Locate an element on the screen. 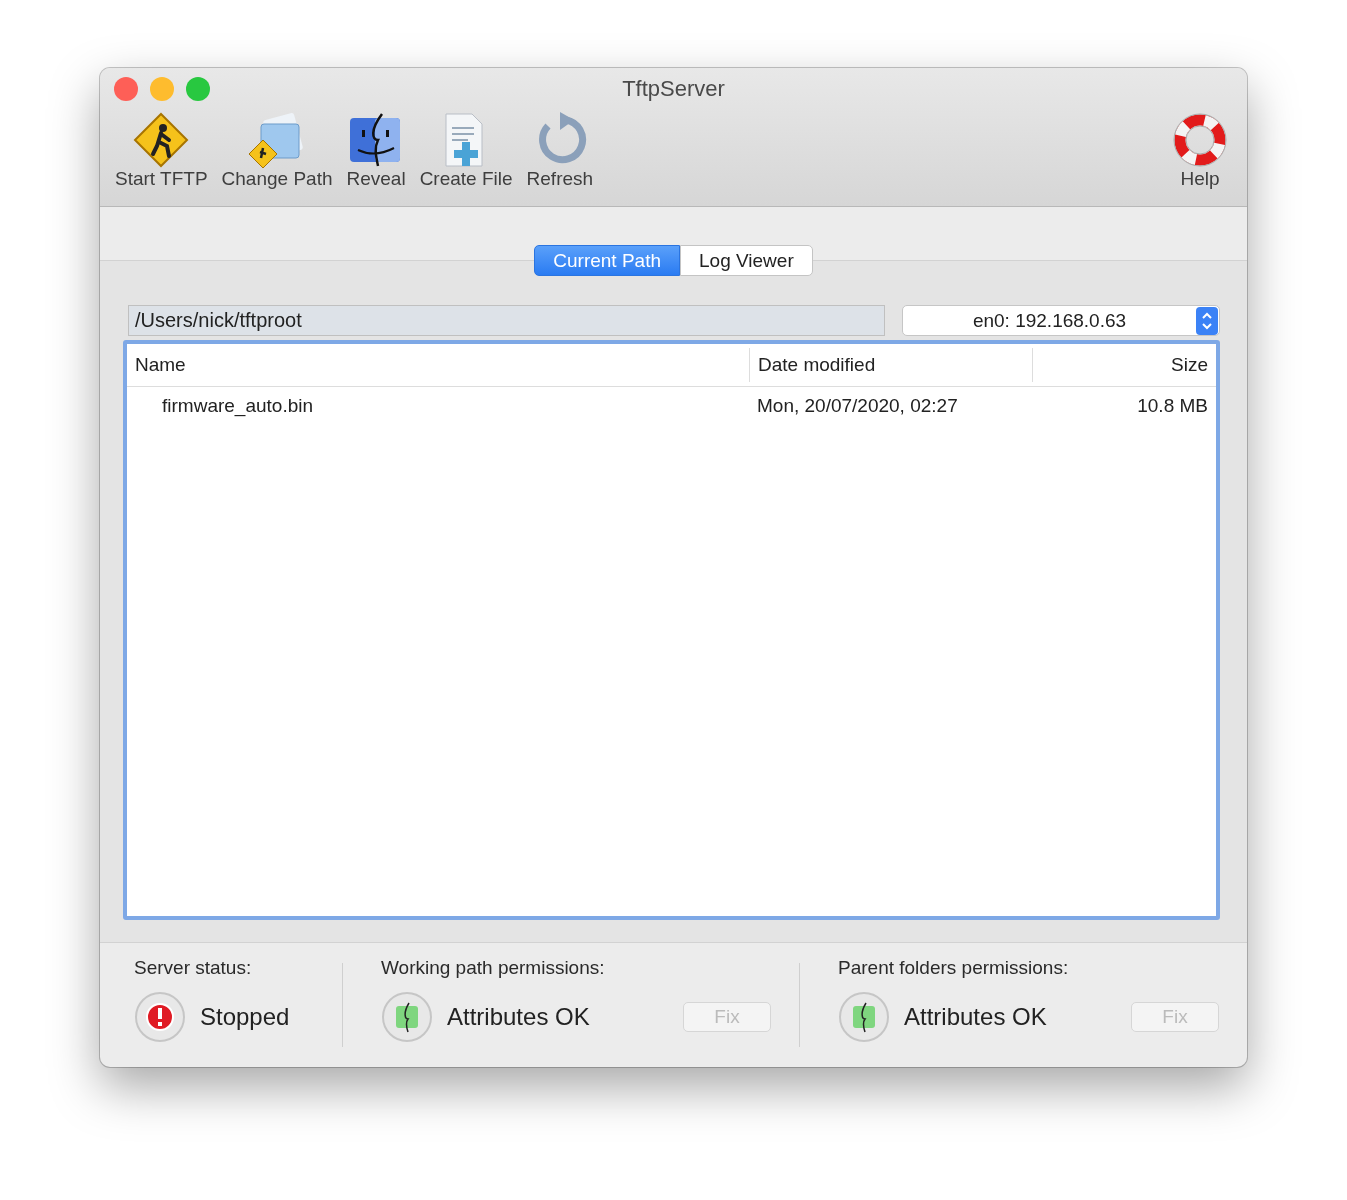 This screenshot has height=1200, width=1347. window-title: TftpServer is located at coordinates (673, 89).